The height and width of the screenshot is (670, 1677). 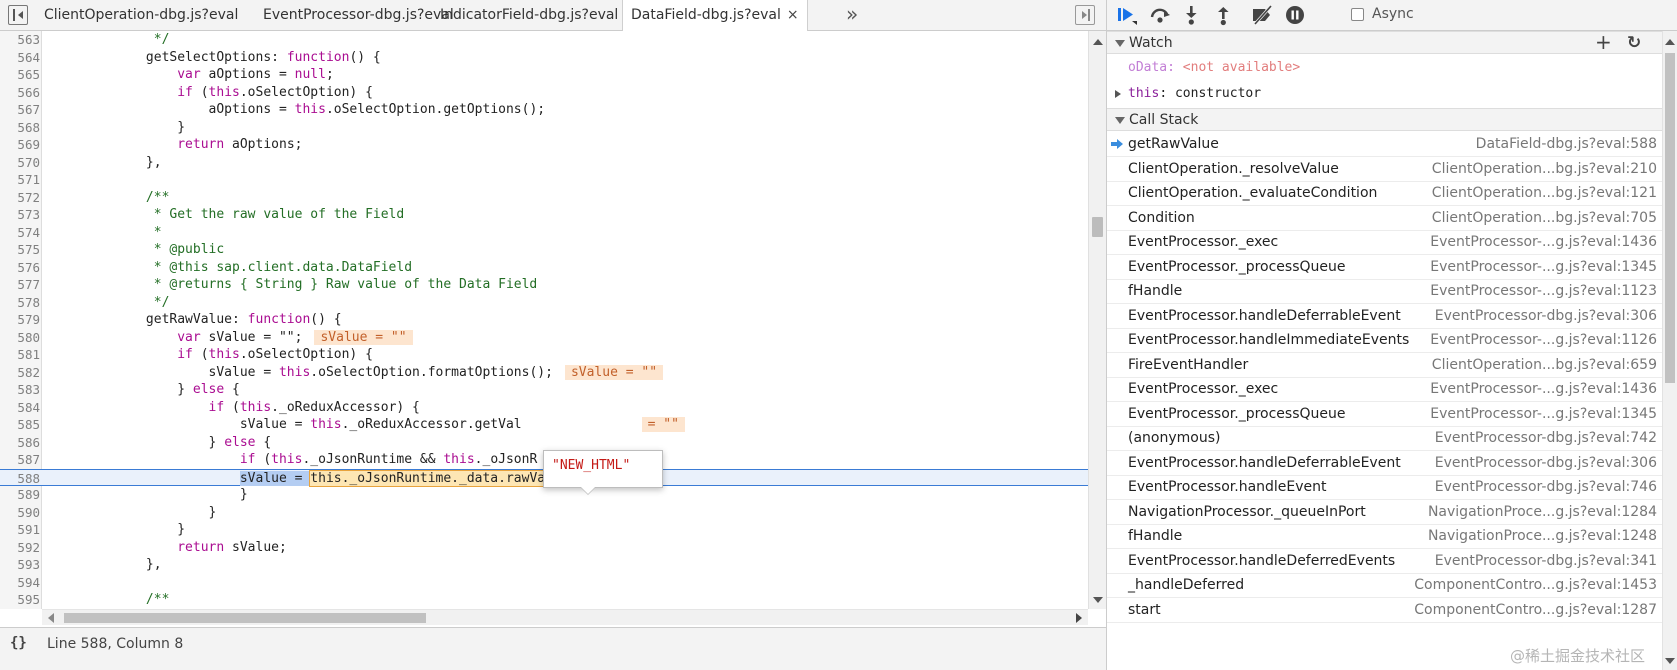 I want to click on scroll-right-icon, so click(x=1079, y=618).